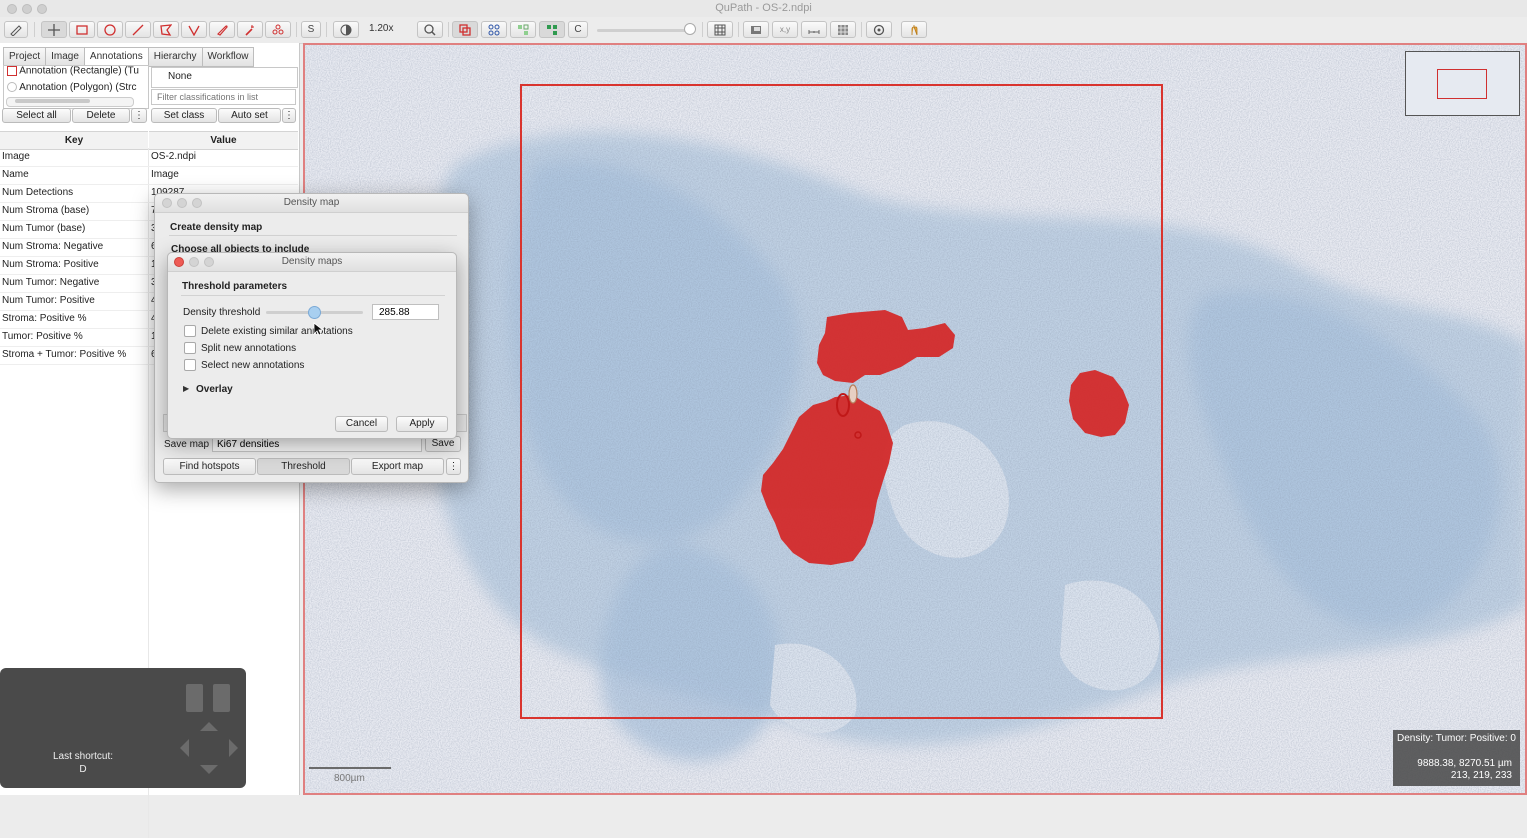 This screenshot has width=1527, height=838. I want to click on move-icon, so click(54, 29).